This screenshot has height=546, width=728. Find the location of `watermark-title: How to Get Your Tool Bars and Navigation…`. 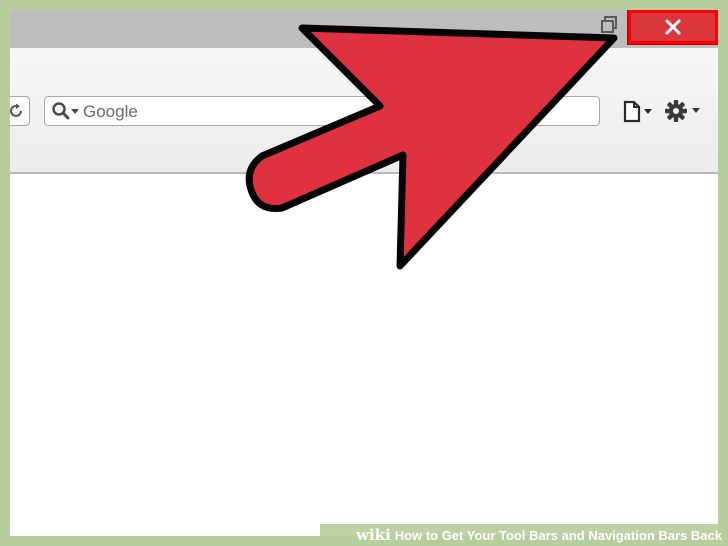

watermark-title: How to Get Your Tool Bars and Navigation… is located at coordinates (558, 535).